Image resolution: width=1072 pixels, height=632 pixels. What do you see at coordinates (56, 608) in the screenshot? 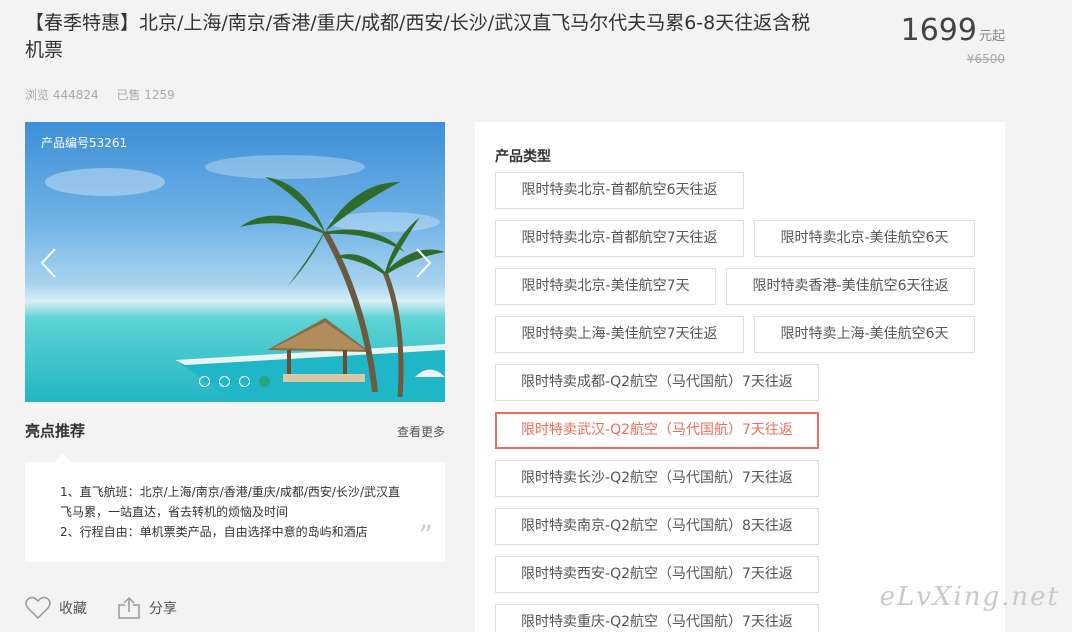
I see `favorite-button: 收藏` at bounding box center [56, 608].